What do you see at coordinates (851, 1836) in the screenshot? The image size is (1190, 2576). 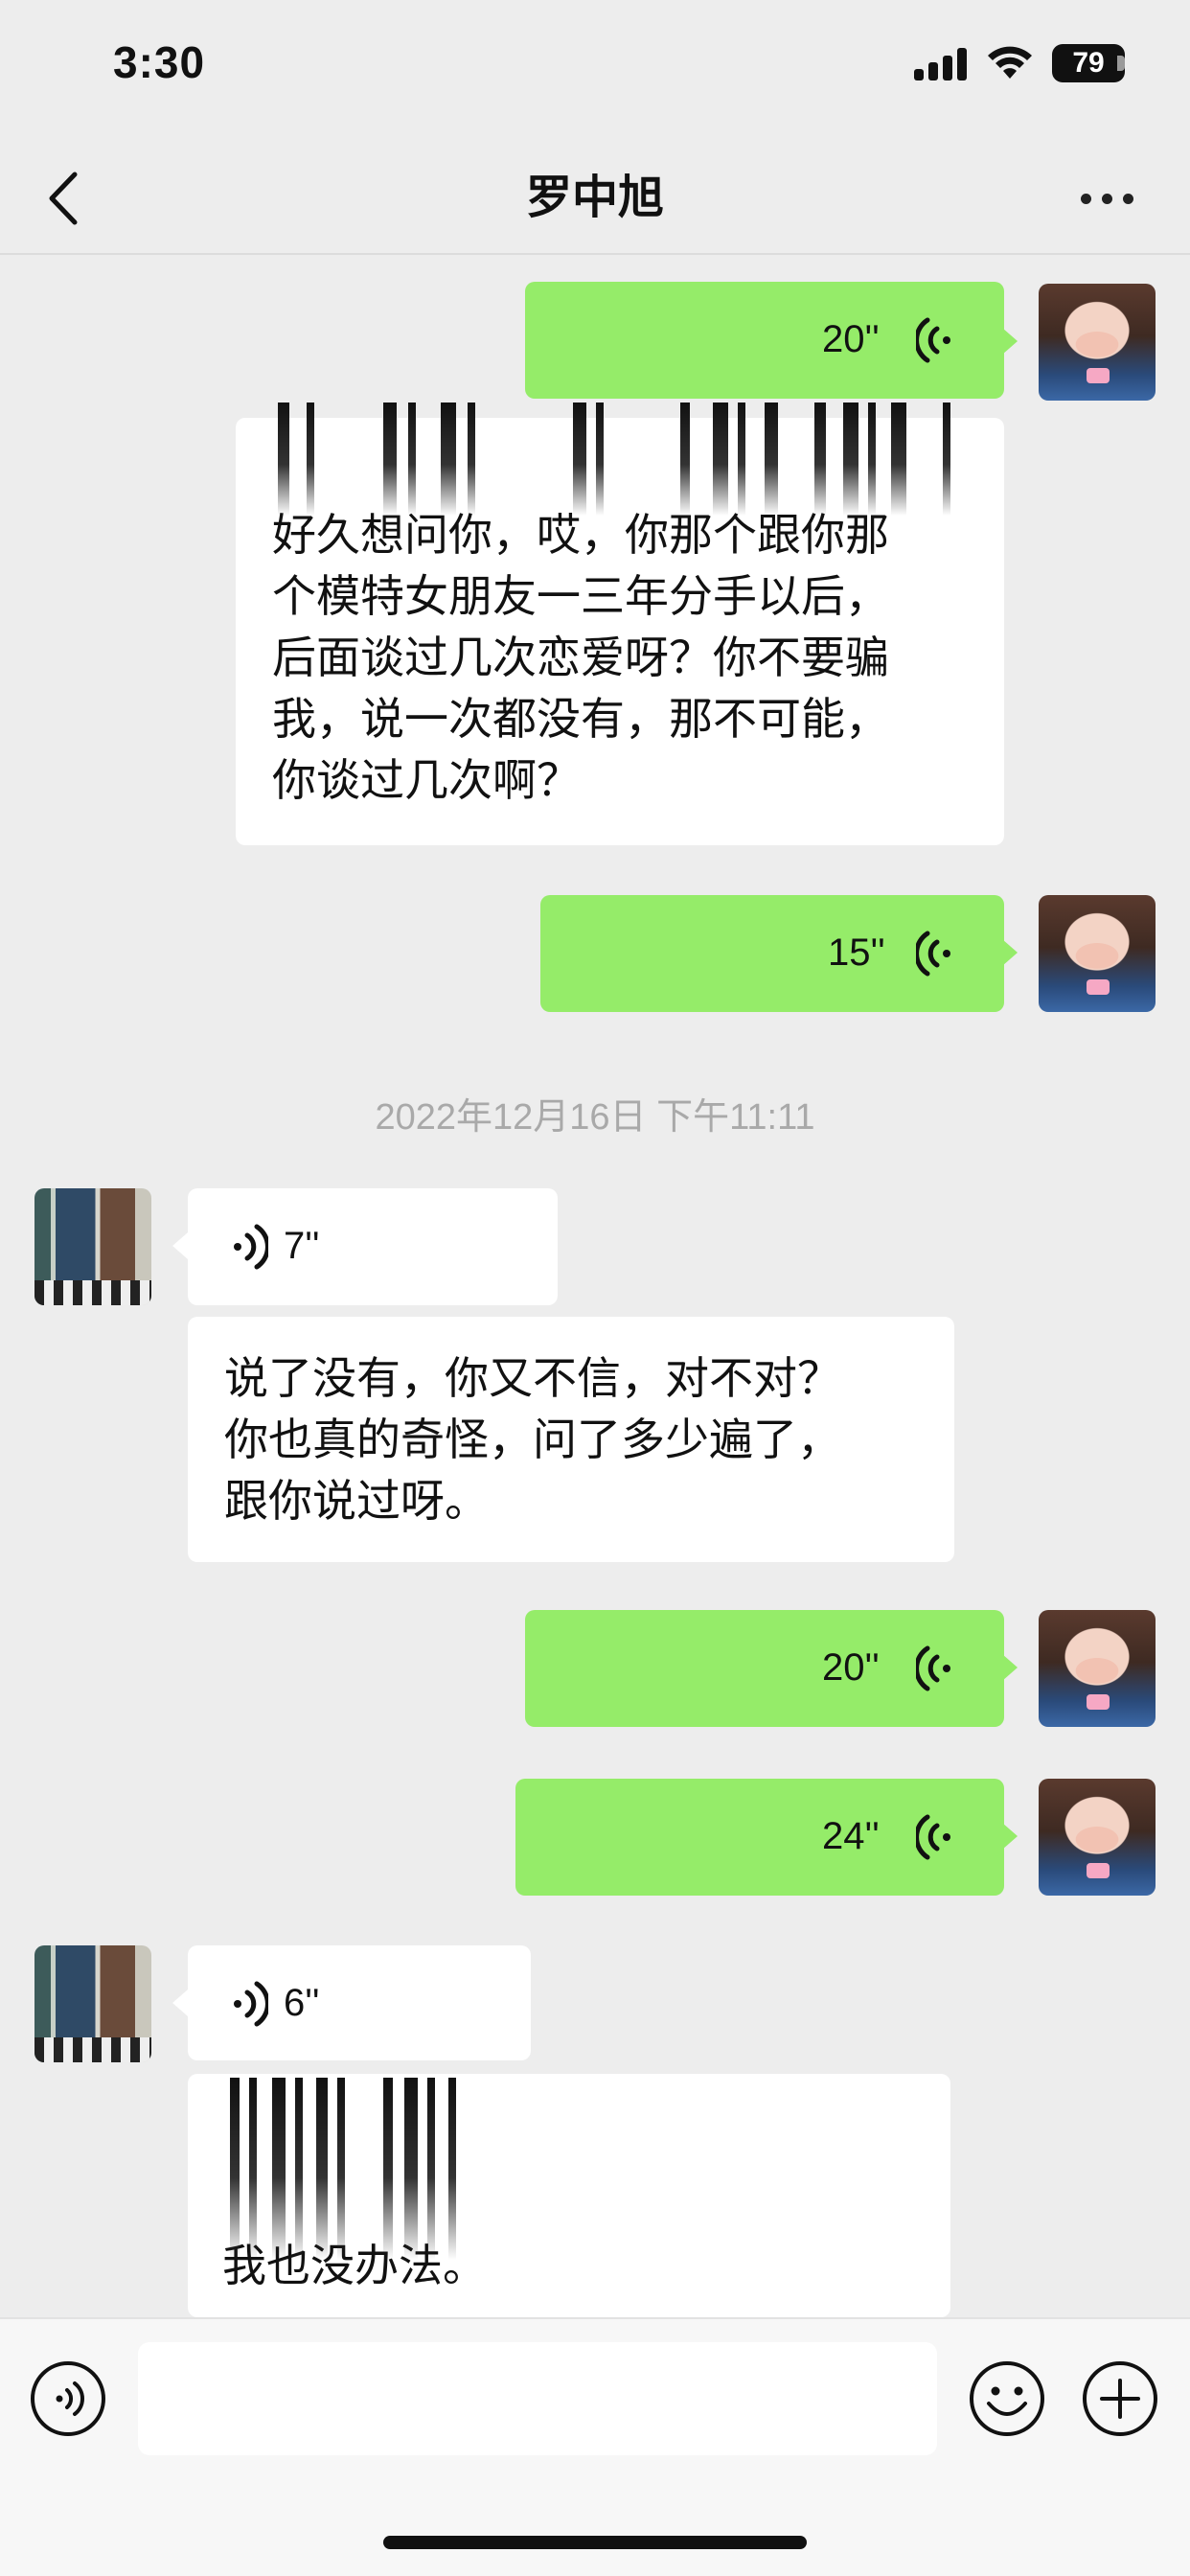 I see `voice-duration: 24''` at bounding box center [851, 1836].